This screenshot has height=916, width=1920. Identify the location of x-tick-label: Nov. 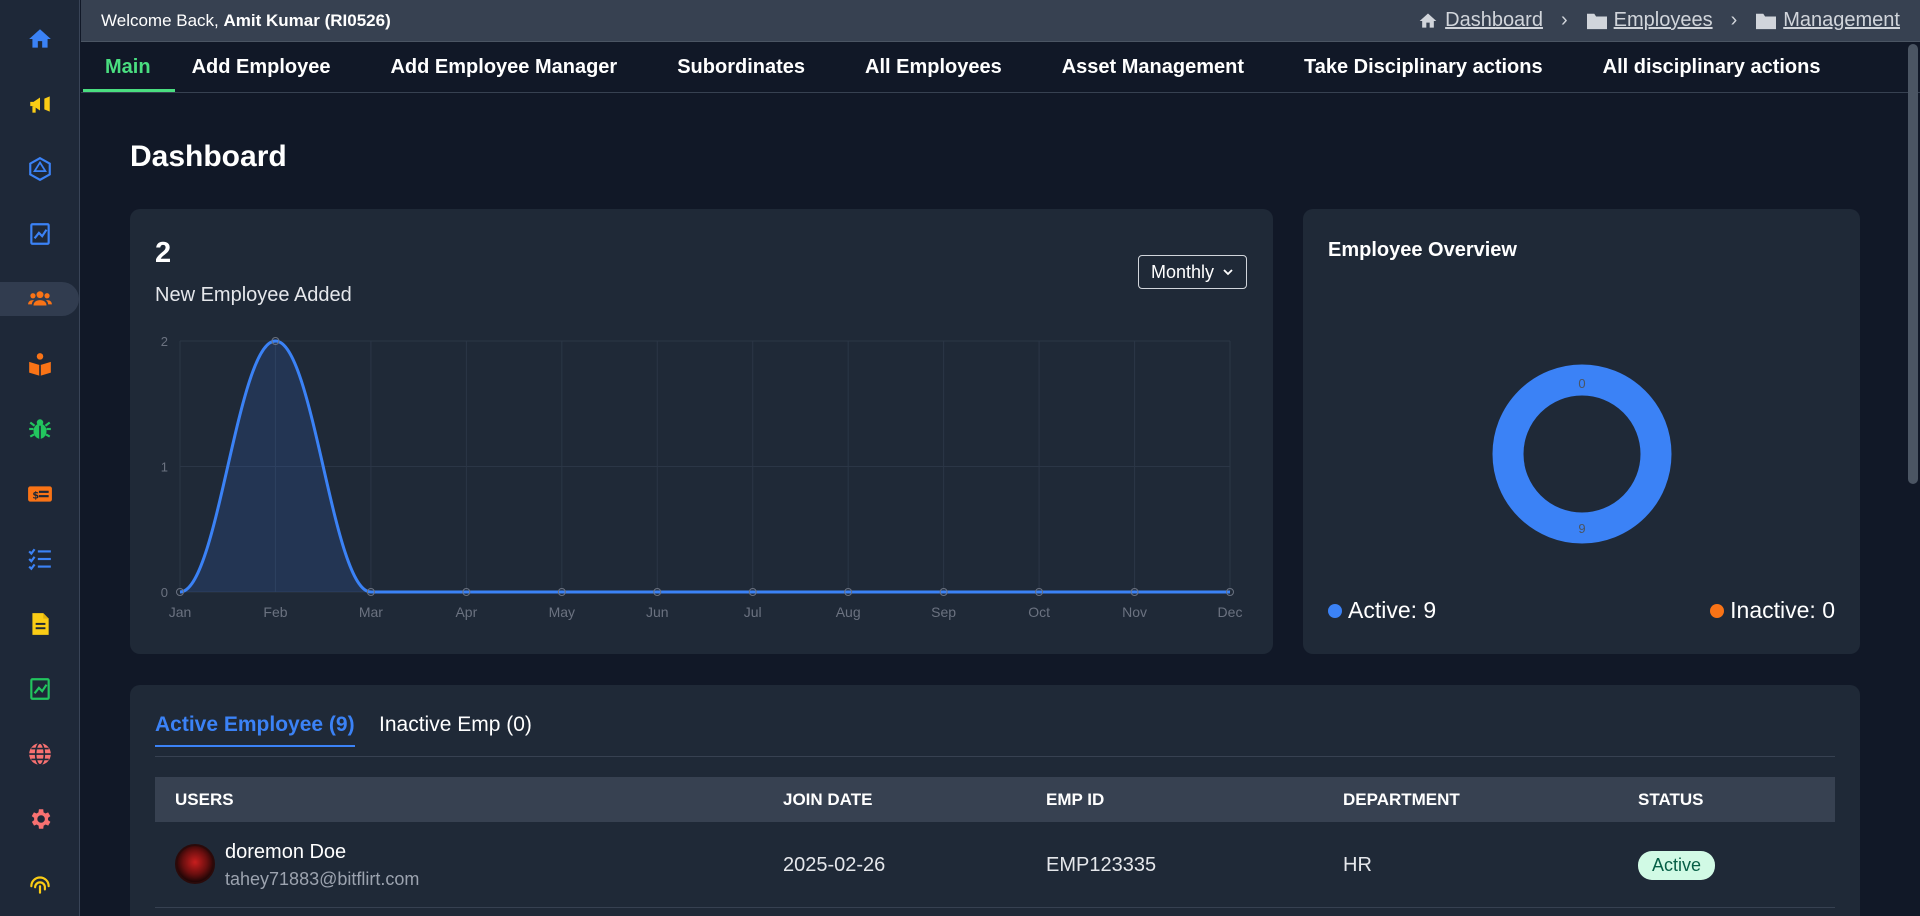
(1134, 612).